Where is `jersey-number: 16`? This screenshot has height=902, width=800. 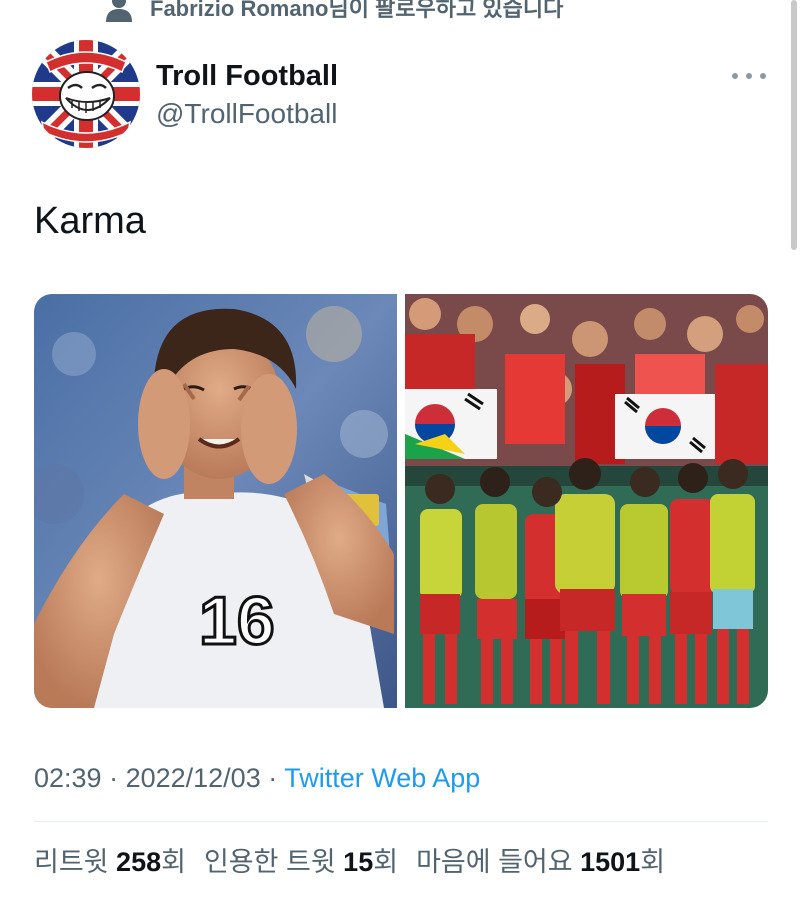
jersey-number: 16 is located at coordinates (237, 621).